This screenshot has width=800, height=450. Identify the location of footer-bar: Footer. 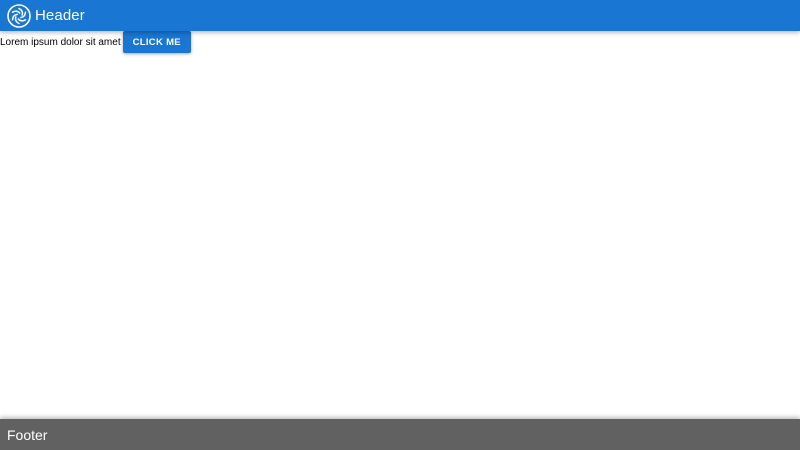
(400, 434).